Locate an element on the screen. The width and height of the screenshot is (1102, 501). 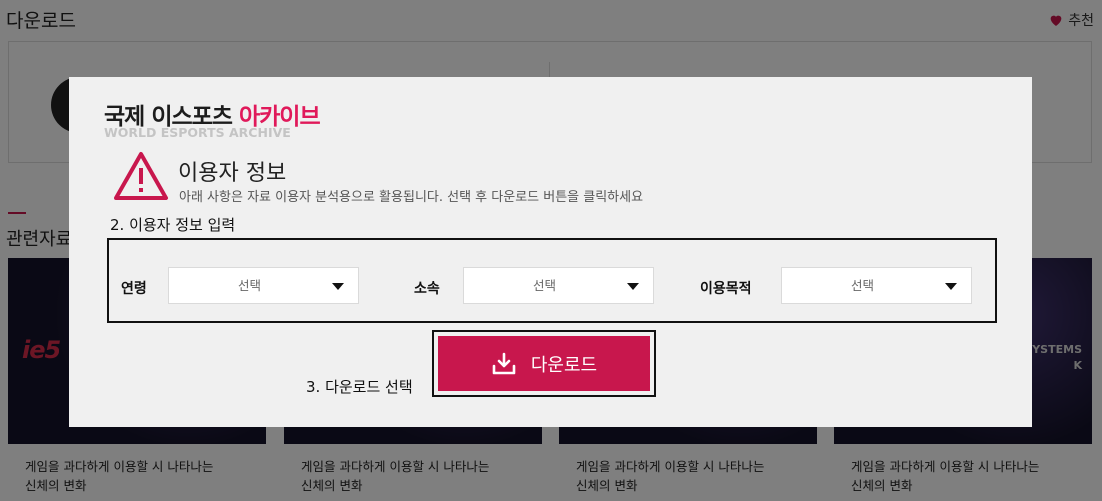
purpose-label: 이용목적 is located at coordinates (726, 289).